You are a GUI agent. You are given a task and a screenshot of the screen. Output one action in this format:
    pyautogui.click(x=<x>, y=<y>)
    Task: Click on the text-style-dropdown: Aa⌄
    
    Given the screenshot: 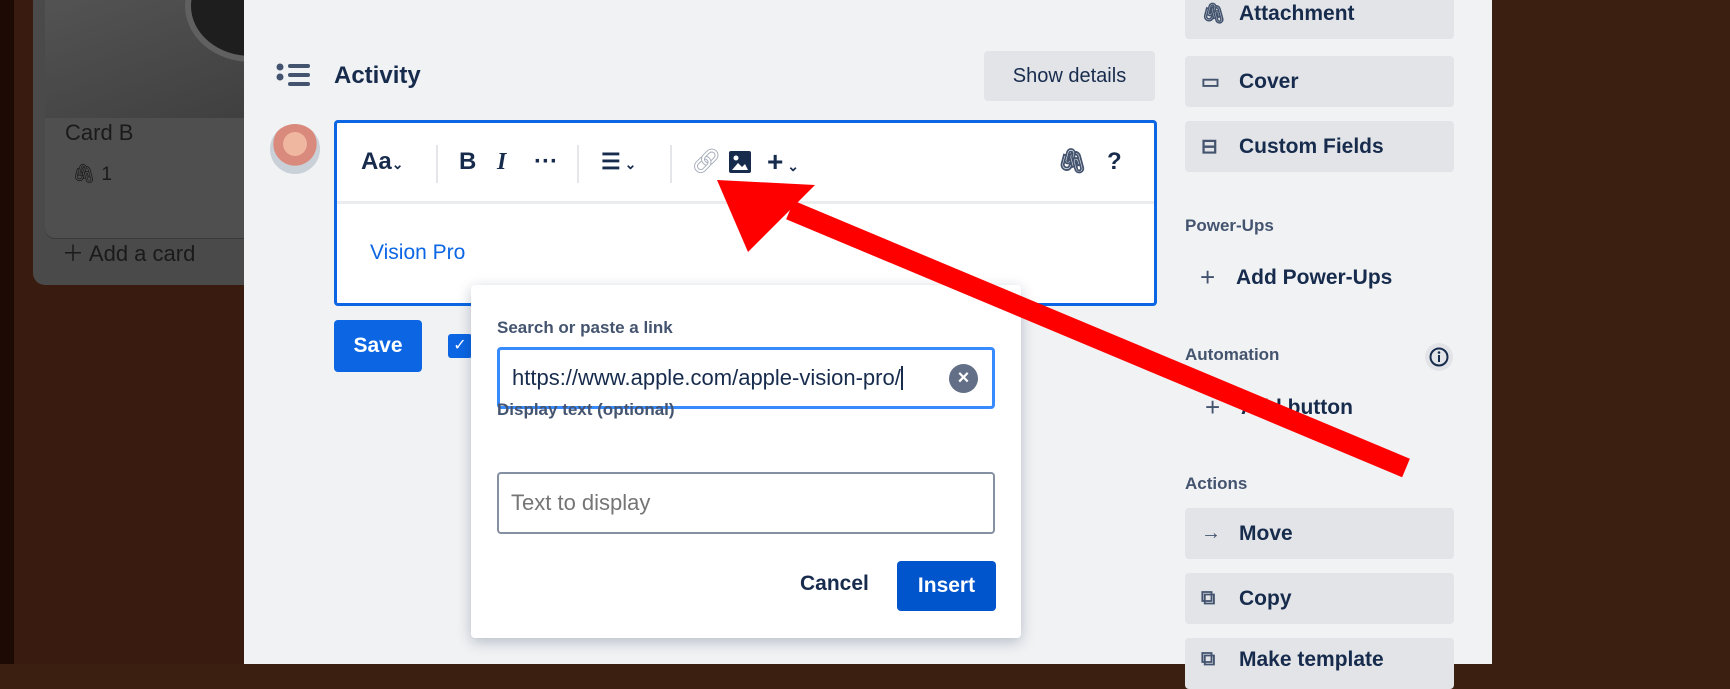 What is the action you would take?
    pyautogui.click(x=382, y=163)
    